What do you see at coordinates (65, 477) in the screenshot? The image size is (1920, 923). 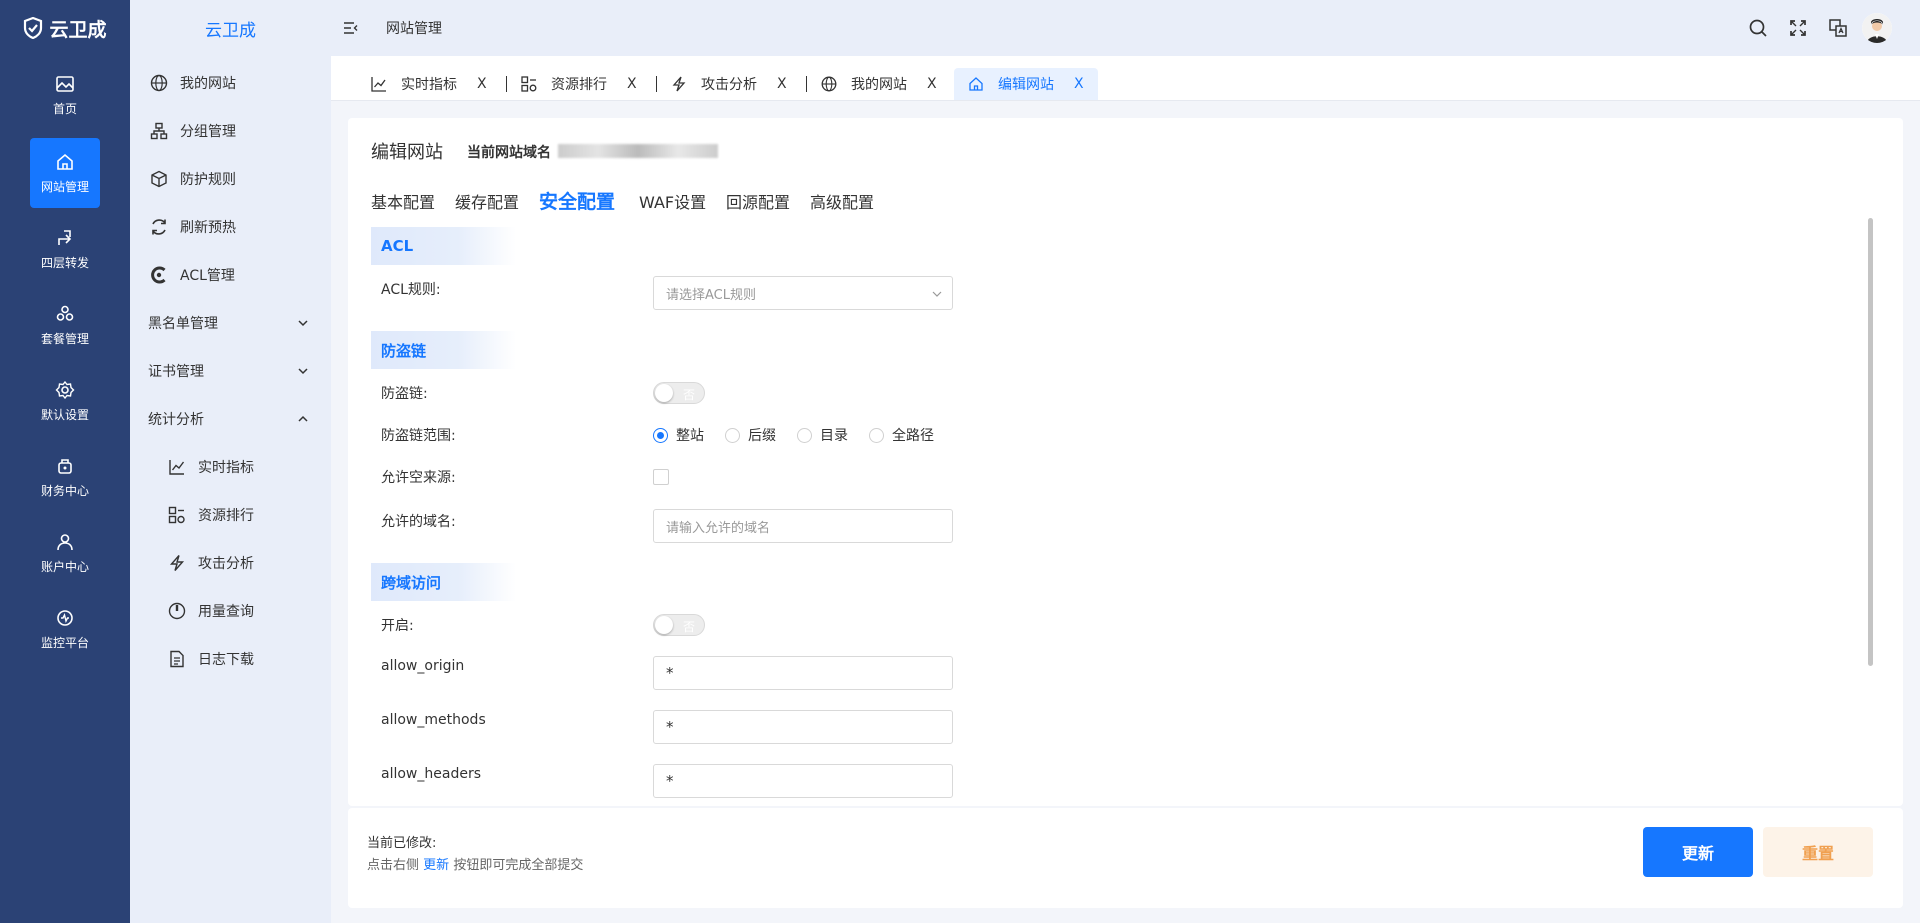 I see `rail-item-finance: 财务中心` at bounding box center [65, 477].